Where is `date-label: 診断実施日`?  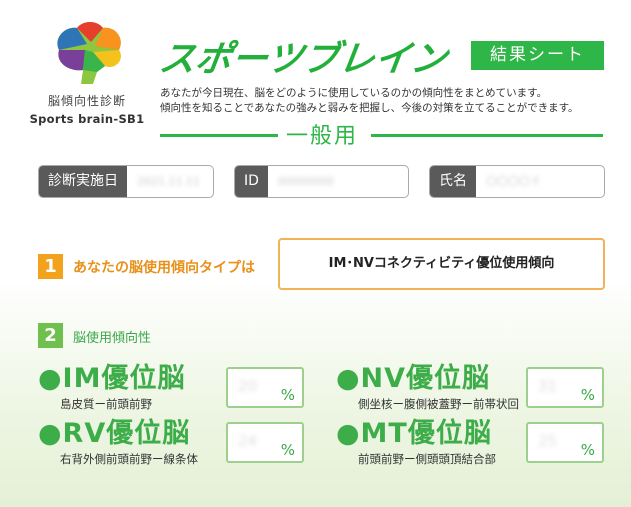 date-label: 診断実施日 is located at coordinates (83, 181).